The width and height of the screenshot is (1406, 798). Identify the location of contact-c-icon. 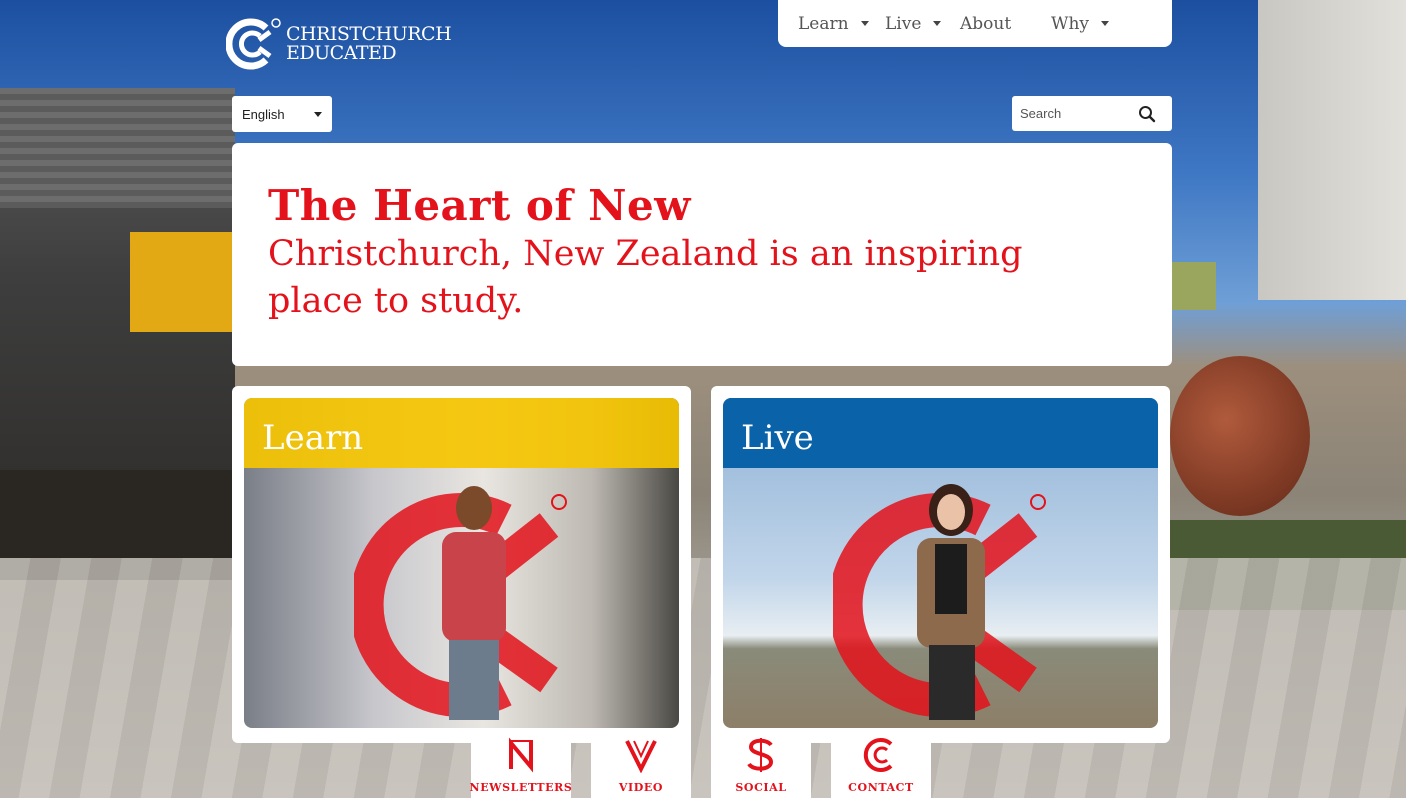
(878, 755).